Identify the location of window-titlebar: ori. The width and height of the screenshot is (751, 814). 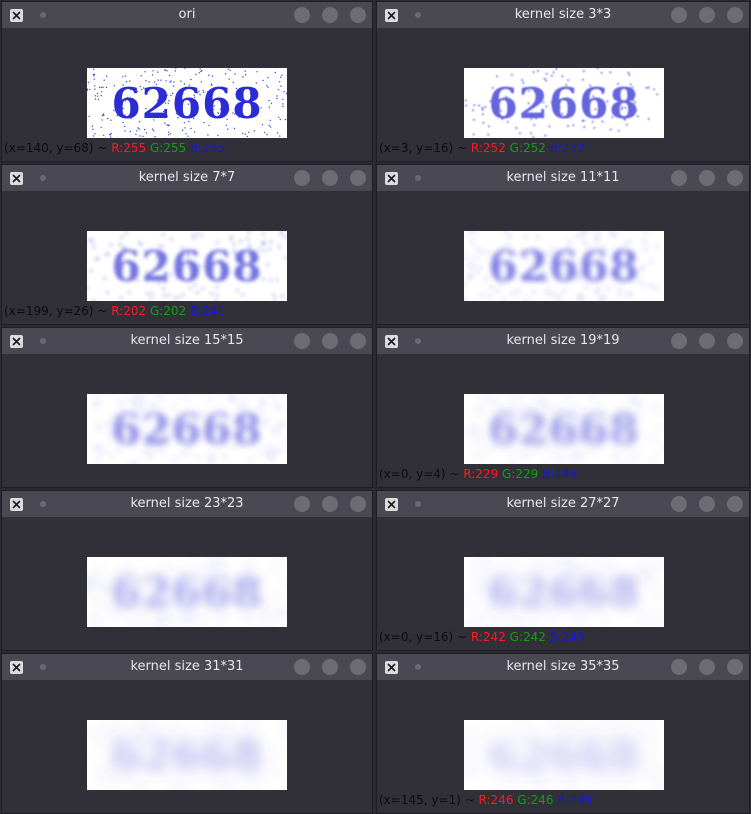
(187, 15).